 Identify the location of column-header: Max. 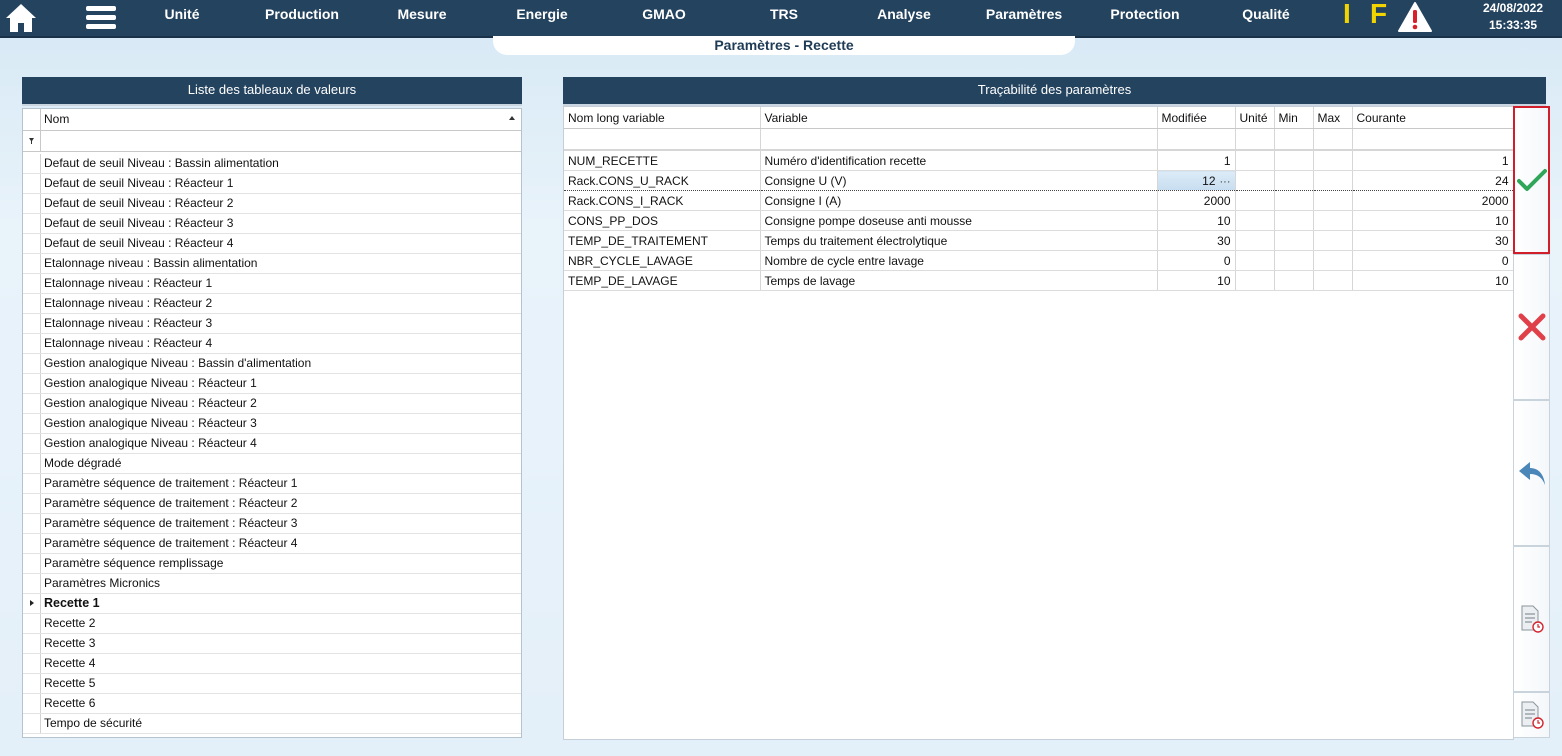
(1333, 118).